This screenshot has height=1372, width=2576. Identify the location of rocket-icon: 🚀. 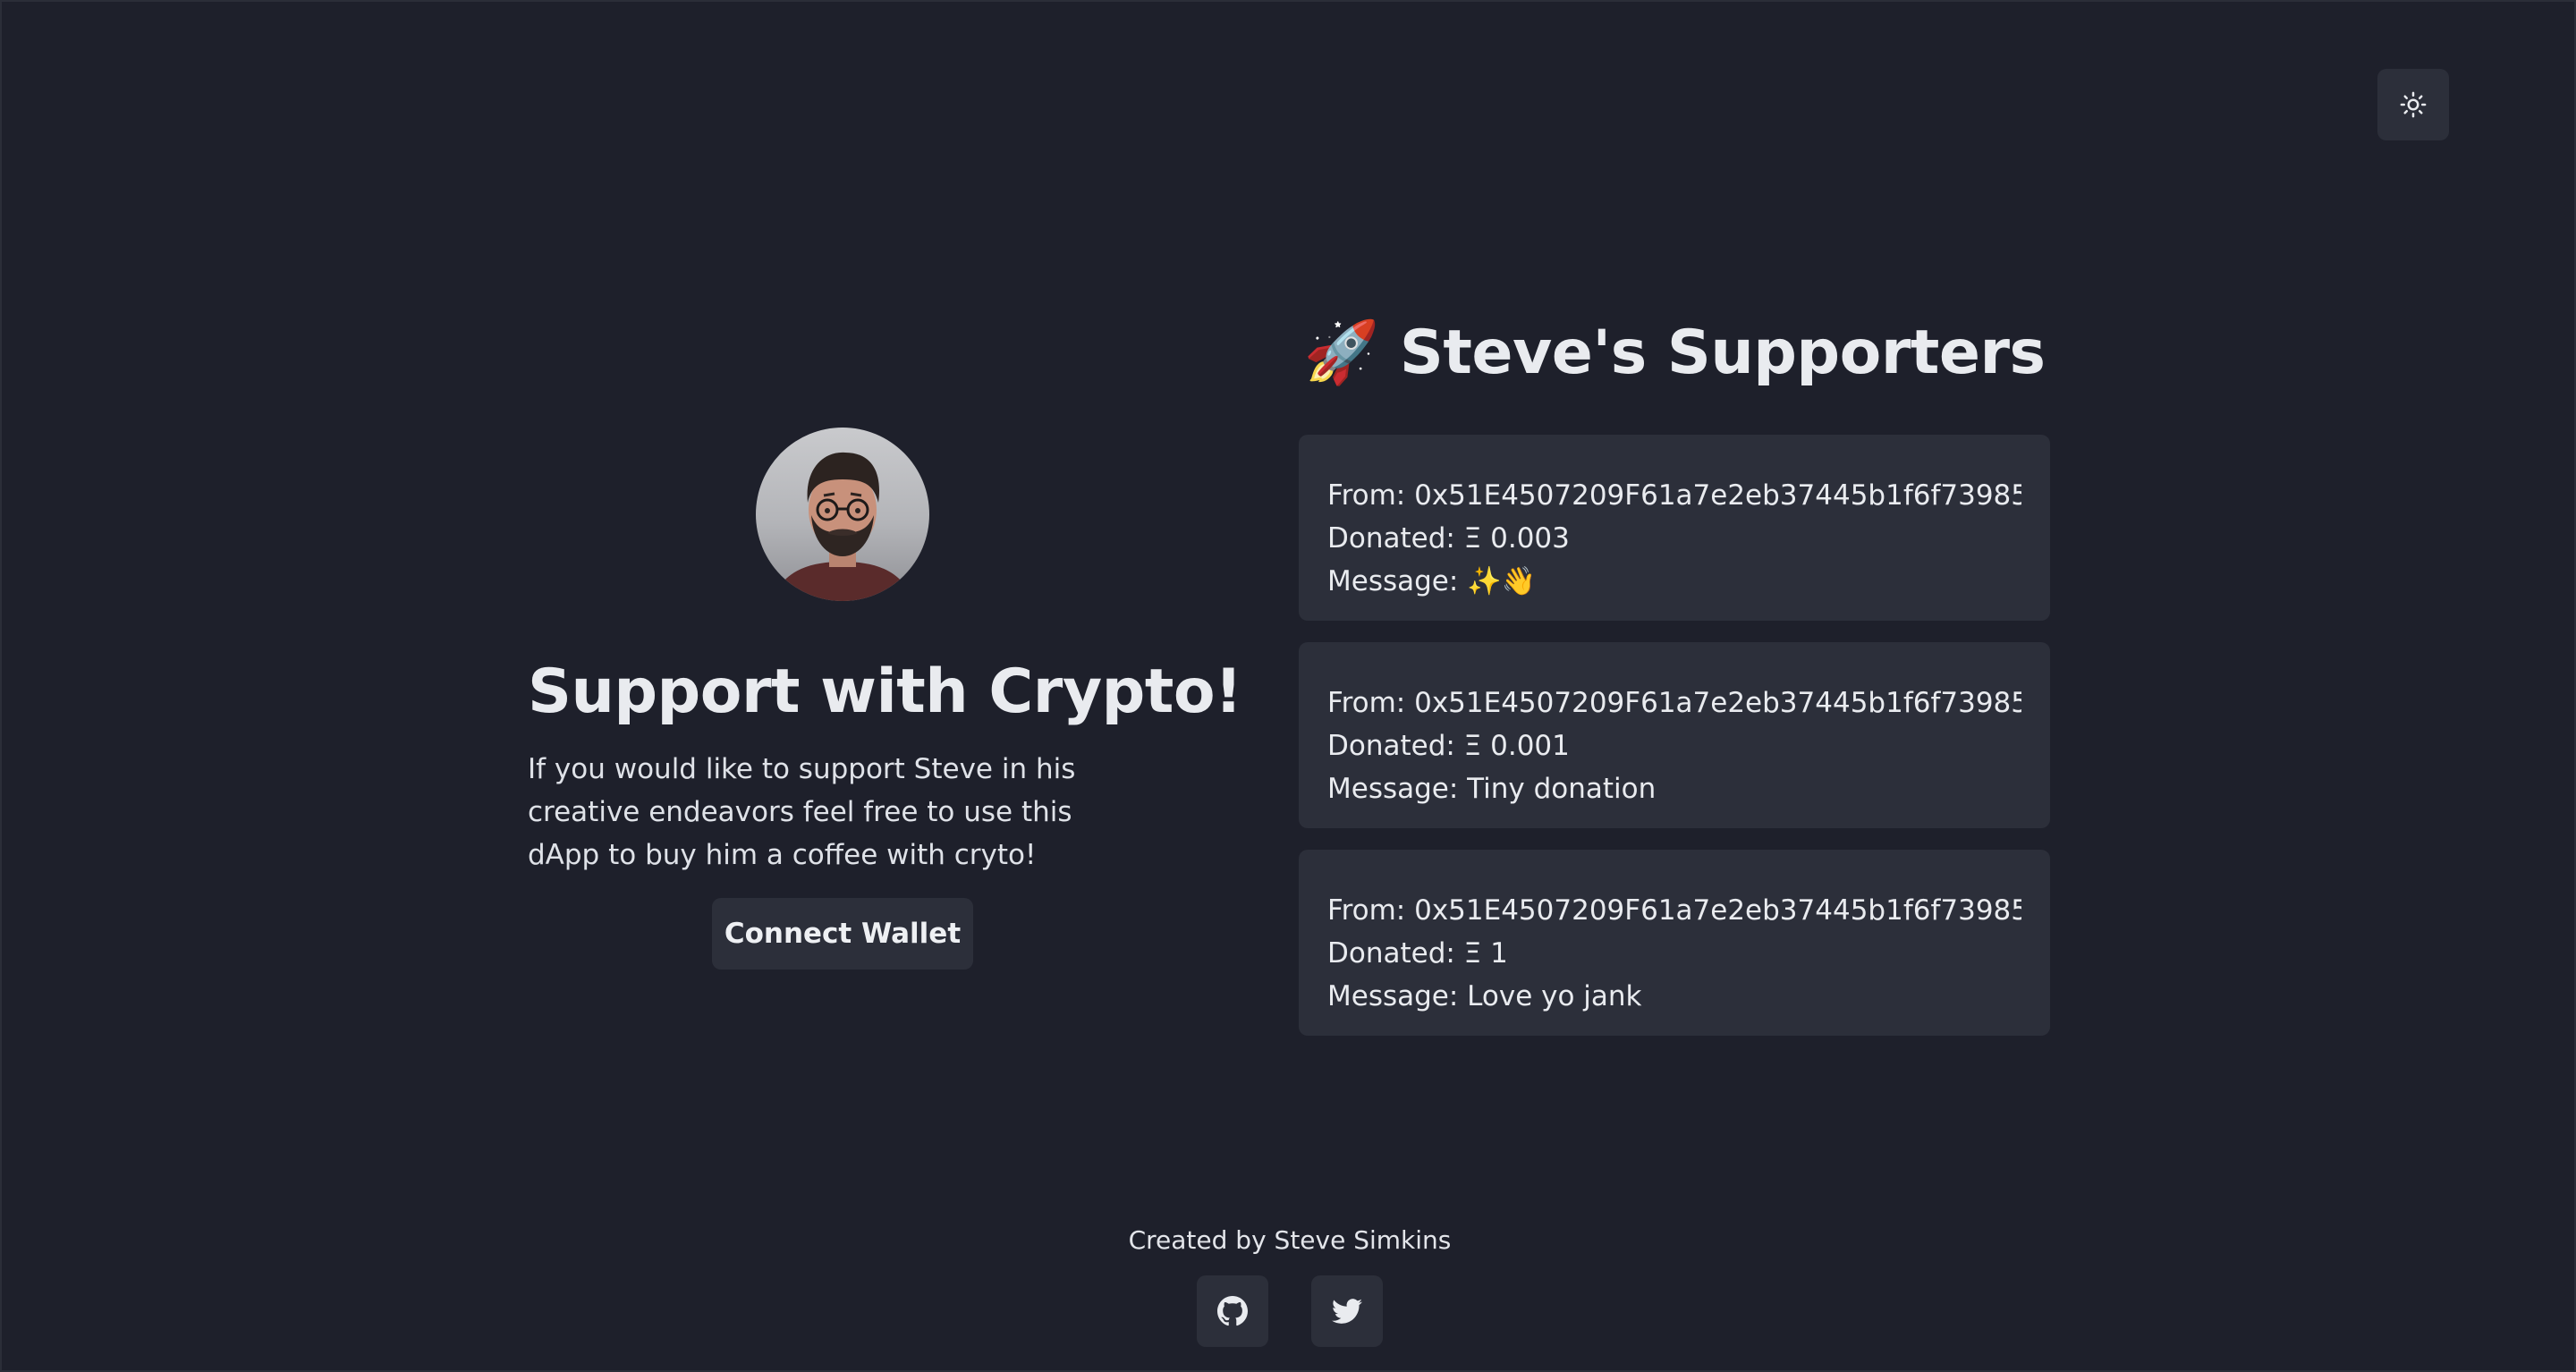
(1341, 353).